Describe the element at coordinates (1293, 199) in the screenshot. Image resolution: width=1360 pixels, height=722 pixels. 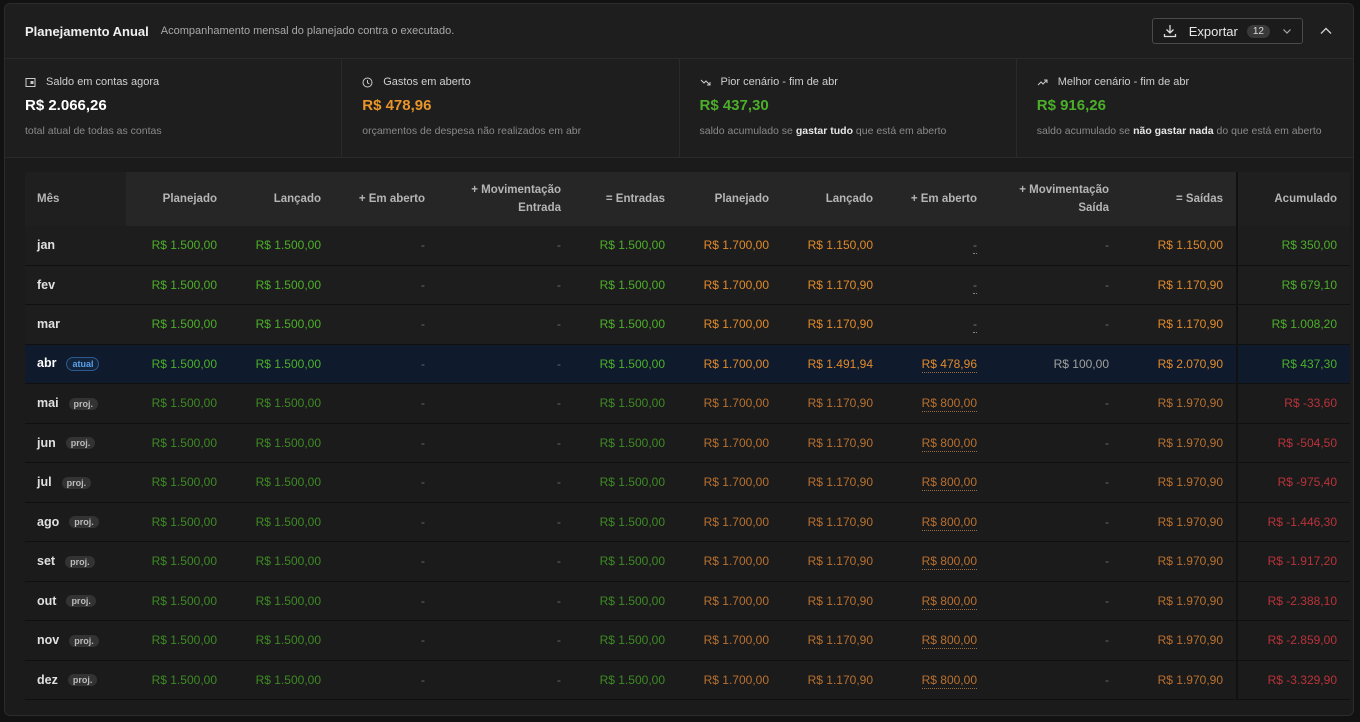
I see `column-header: Acumulado` at that location.